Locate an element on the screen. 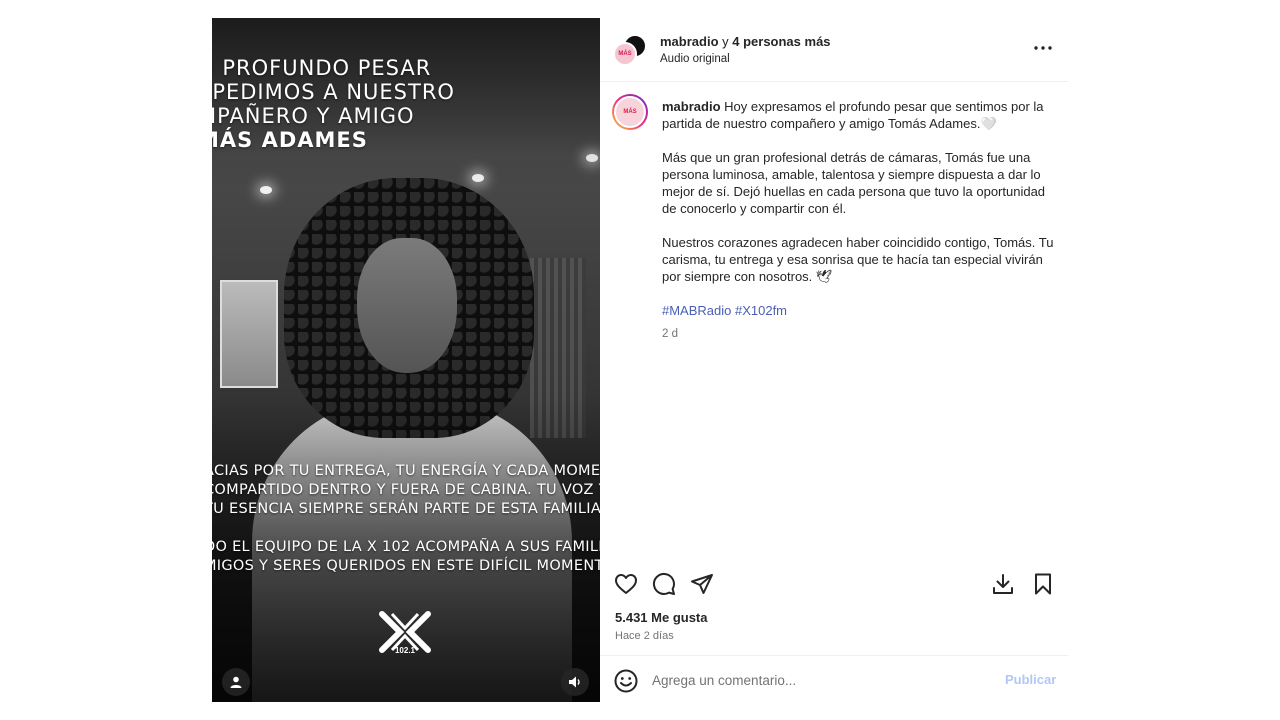 The width and height of the screenshot is (1280, 720). caption-username: mabradio is located at coordinates (691, 106).